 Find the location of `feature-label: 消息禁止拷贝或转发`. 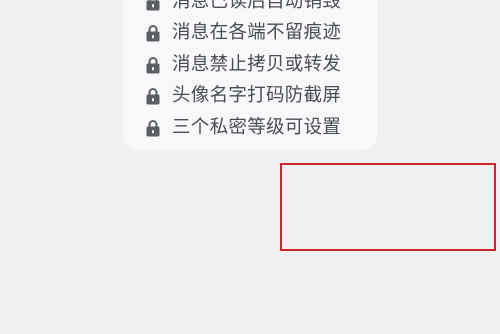

feature-label: 消息禁止拷贝或转发 is located at coordinates (257, 64).